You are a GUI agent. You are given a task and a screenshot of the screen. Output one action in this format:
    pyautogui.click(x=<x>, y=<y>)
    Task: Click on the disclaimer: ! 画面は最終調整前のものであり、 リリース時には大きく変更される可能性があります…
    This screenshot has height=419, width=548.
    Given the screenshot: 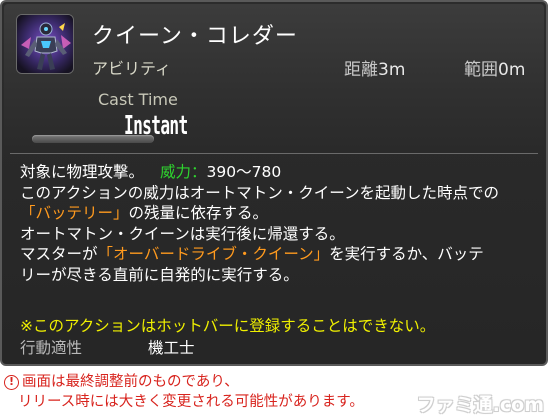 What is the action you would take?
    pyautogui.click(x=184, y=392)
    